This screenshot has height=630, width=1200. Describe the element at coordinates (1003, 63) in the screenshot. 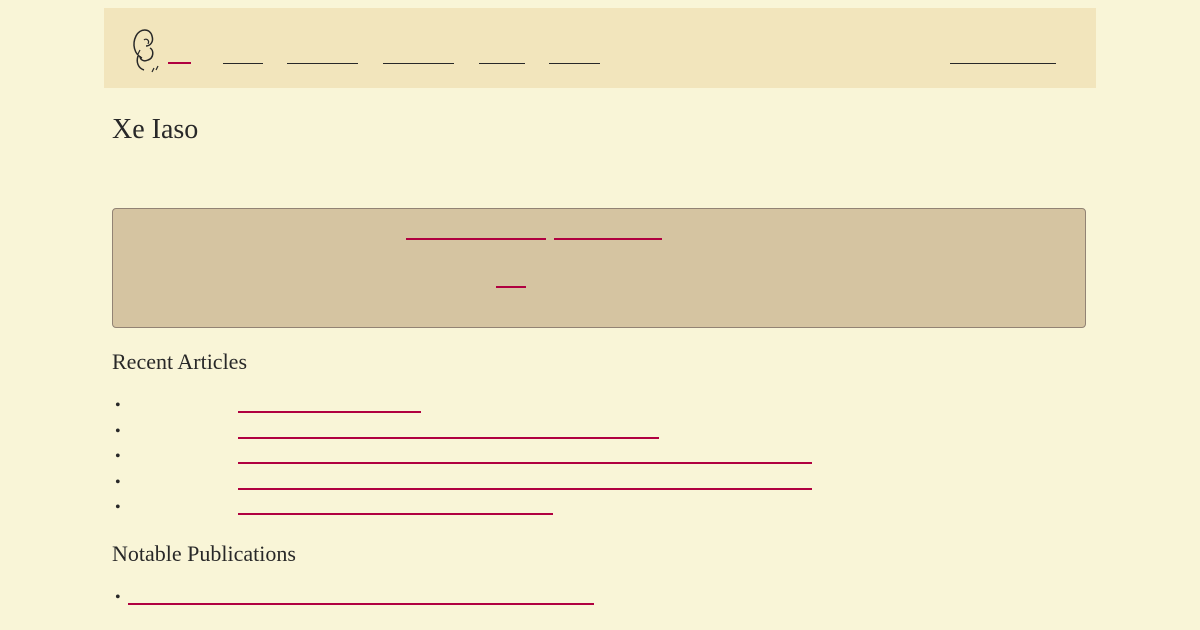

I see `nav-link-right` at that location.